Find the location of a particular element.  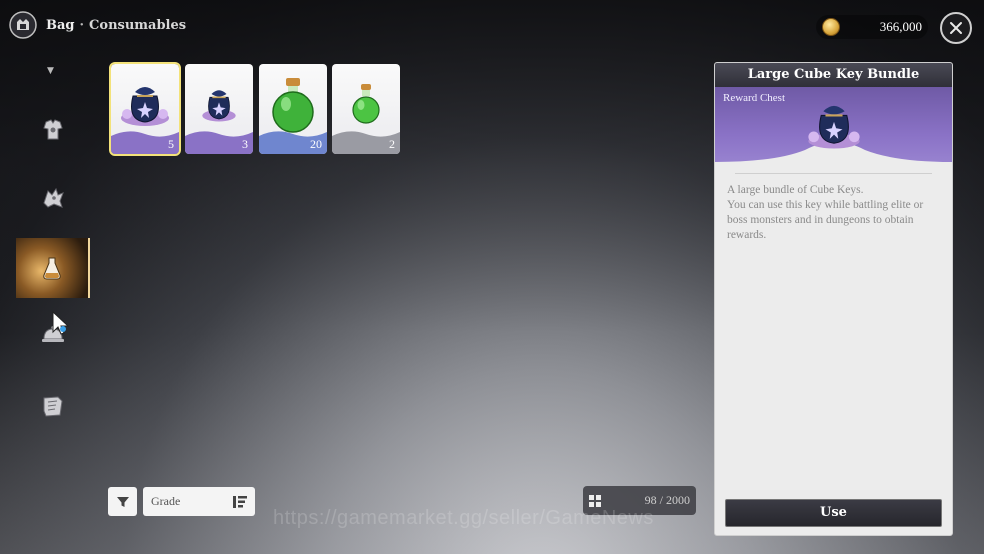

sort-label: Grade is located at coordinates (166, 501).